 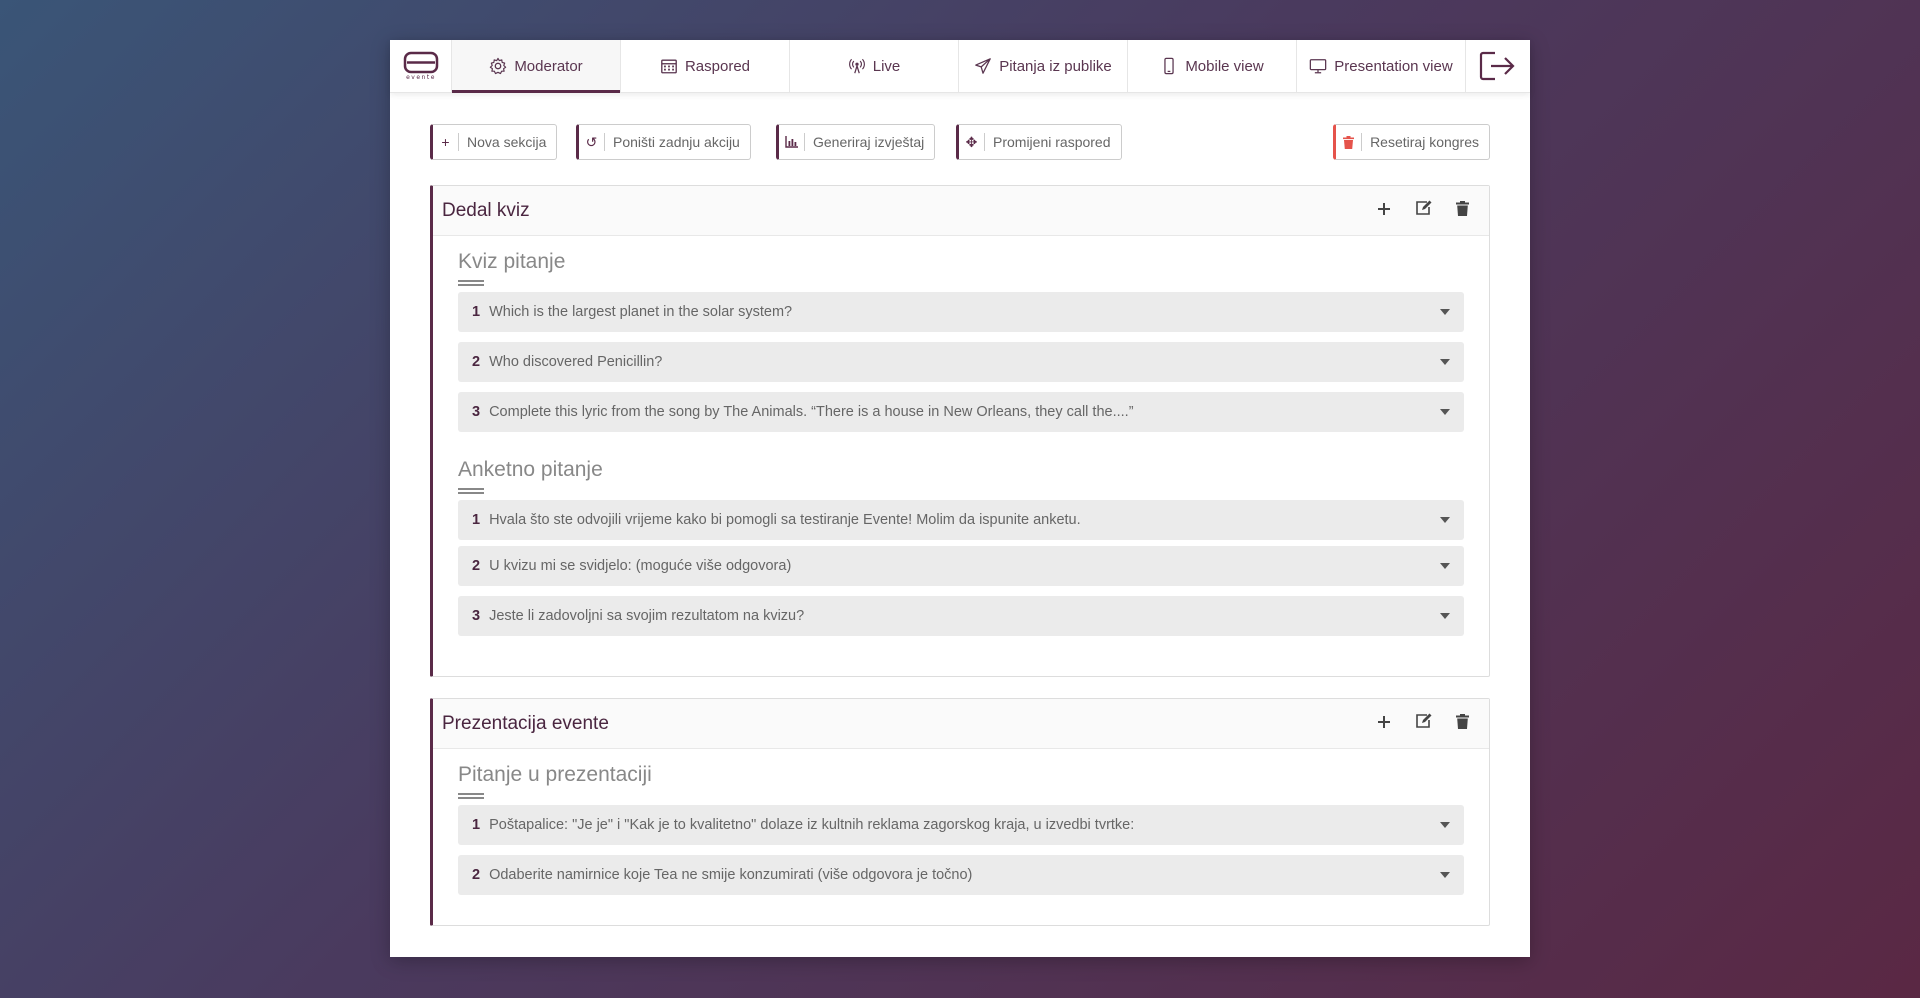 What do you see at coordinates (961, 779) in the screenshot?
I see `group-title: Pitanje u prezentaciji` at bounding box center [961, 779].